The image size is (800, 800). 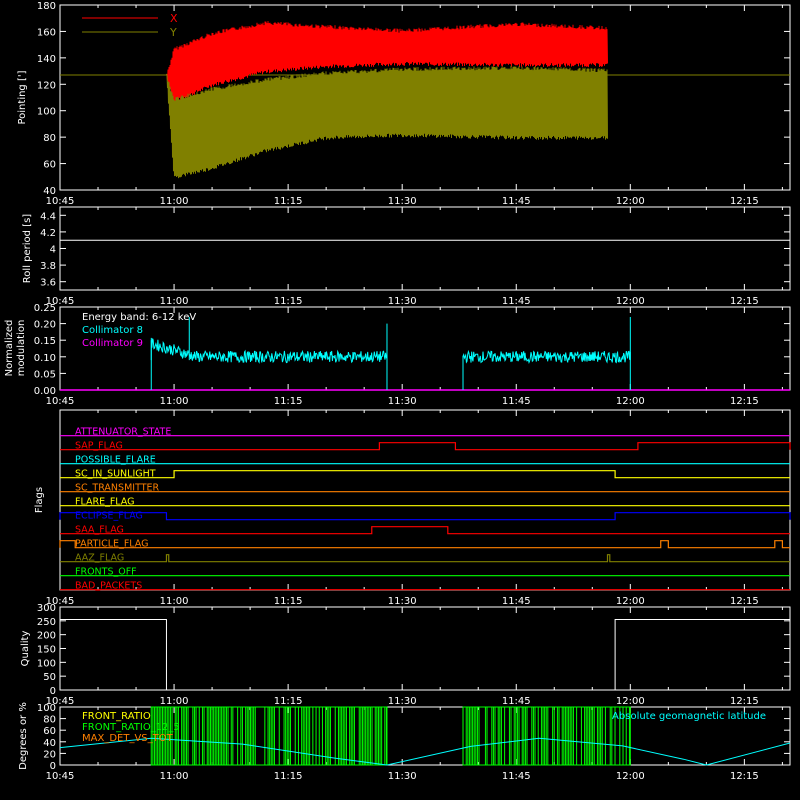 I want to click on y-tick-label: 250, so click(x=46, y=622).